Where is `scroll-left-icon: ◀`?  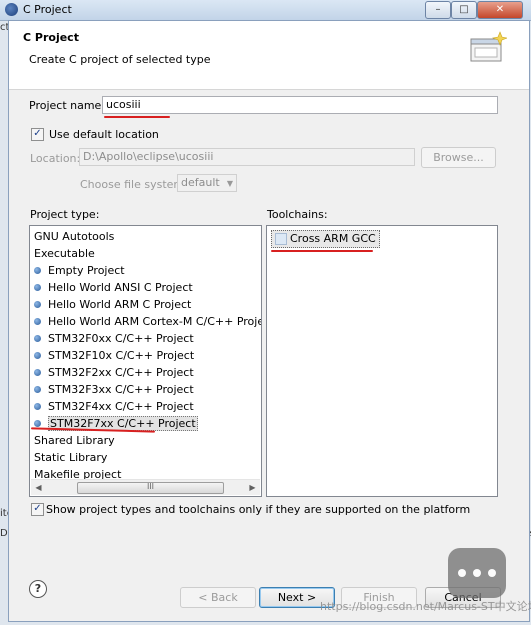
scroll-left-icon: ◀ is located at coordinates (38, 487).